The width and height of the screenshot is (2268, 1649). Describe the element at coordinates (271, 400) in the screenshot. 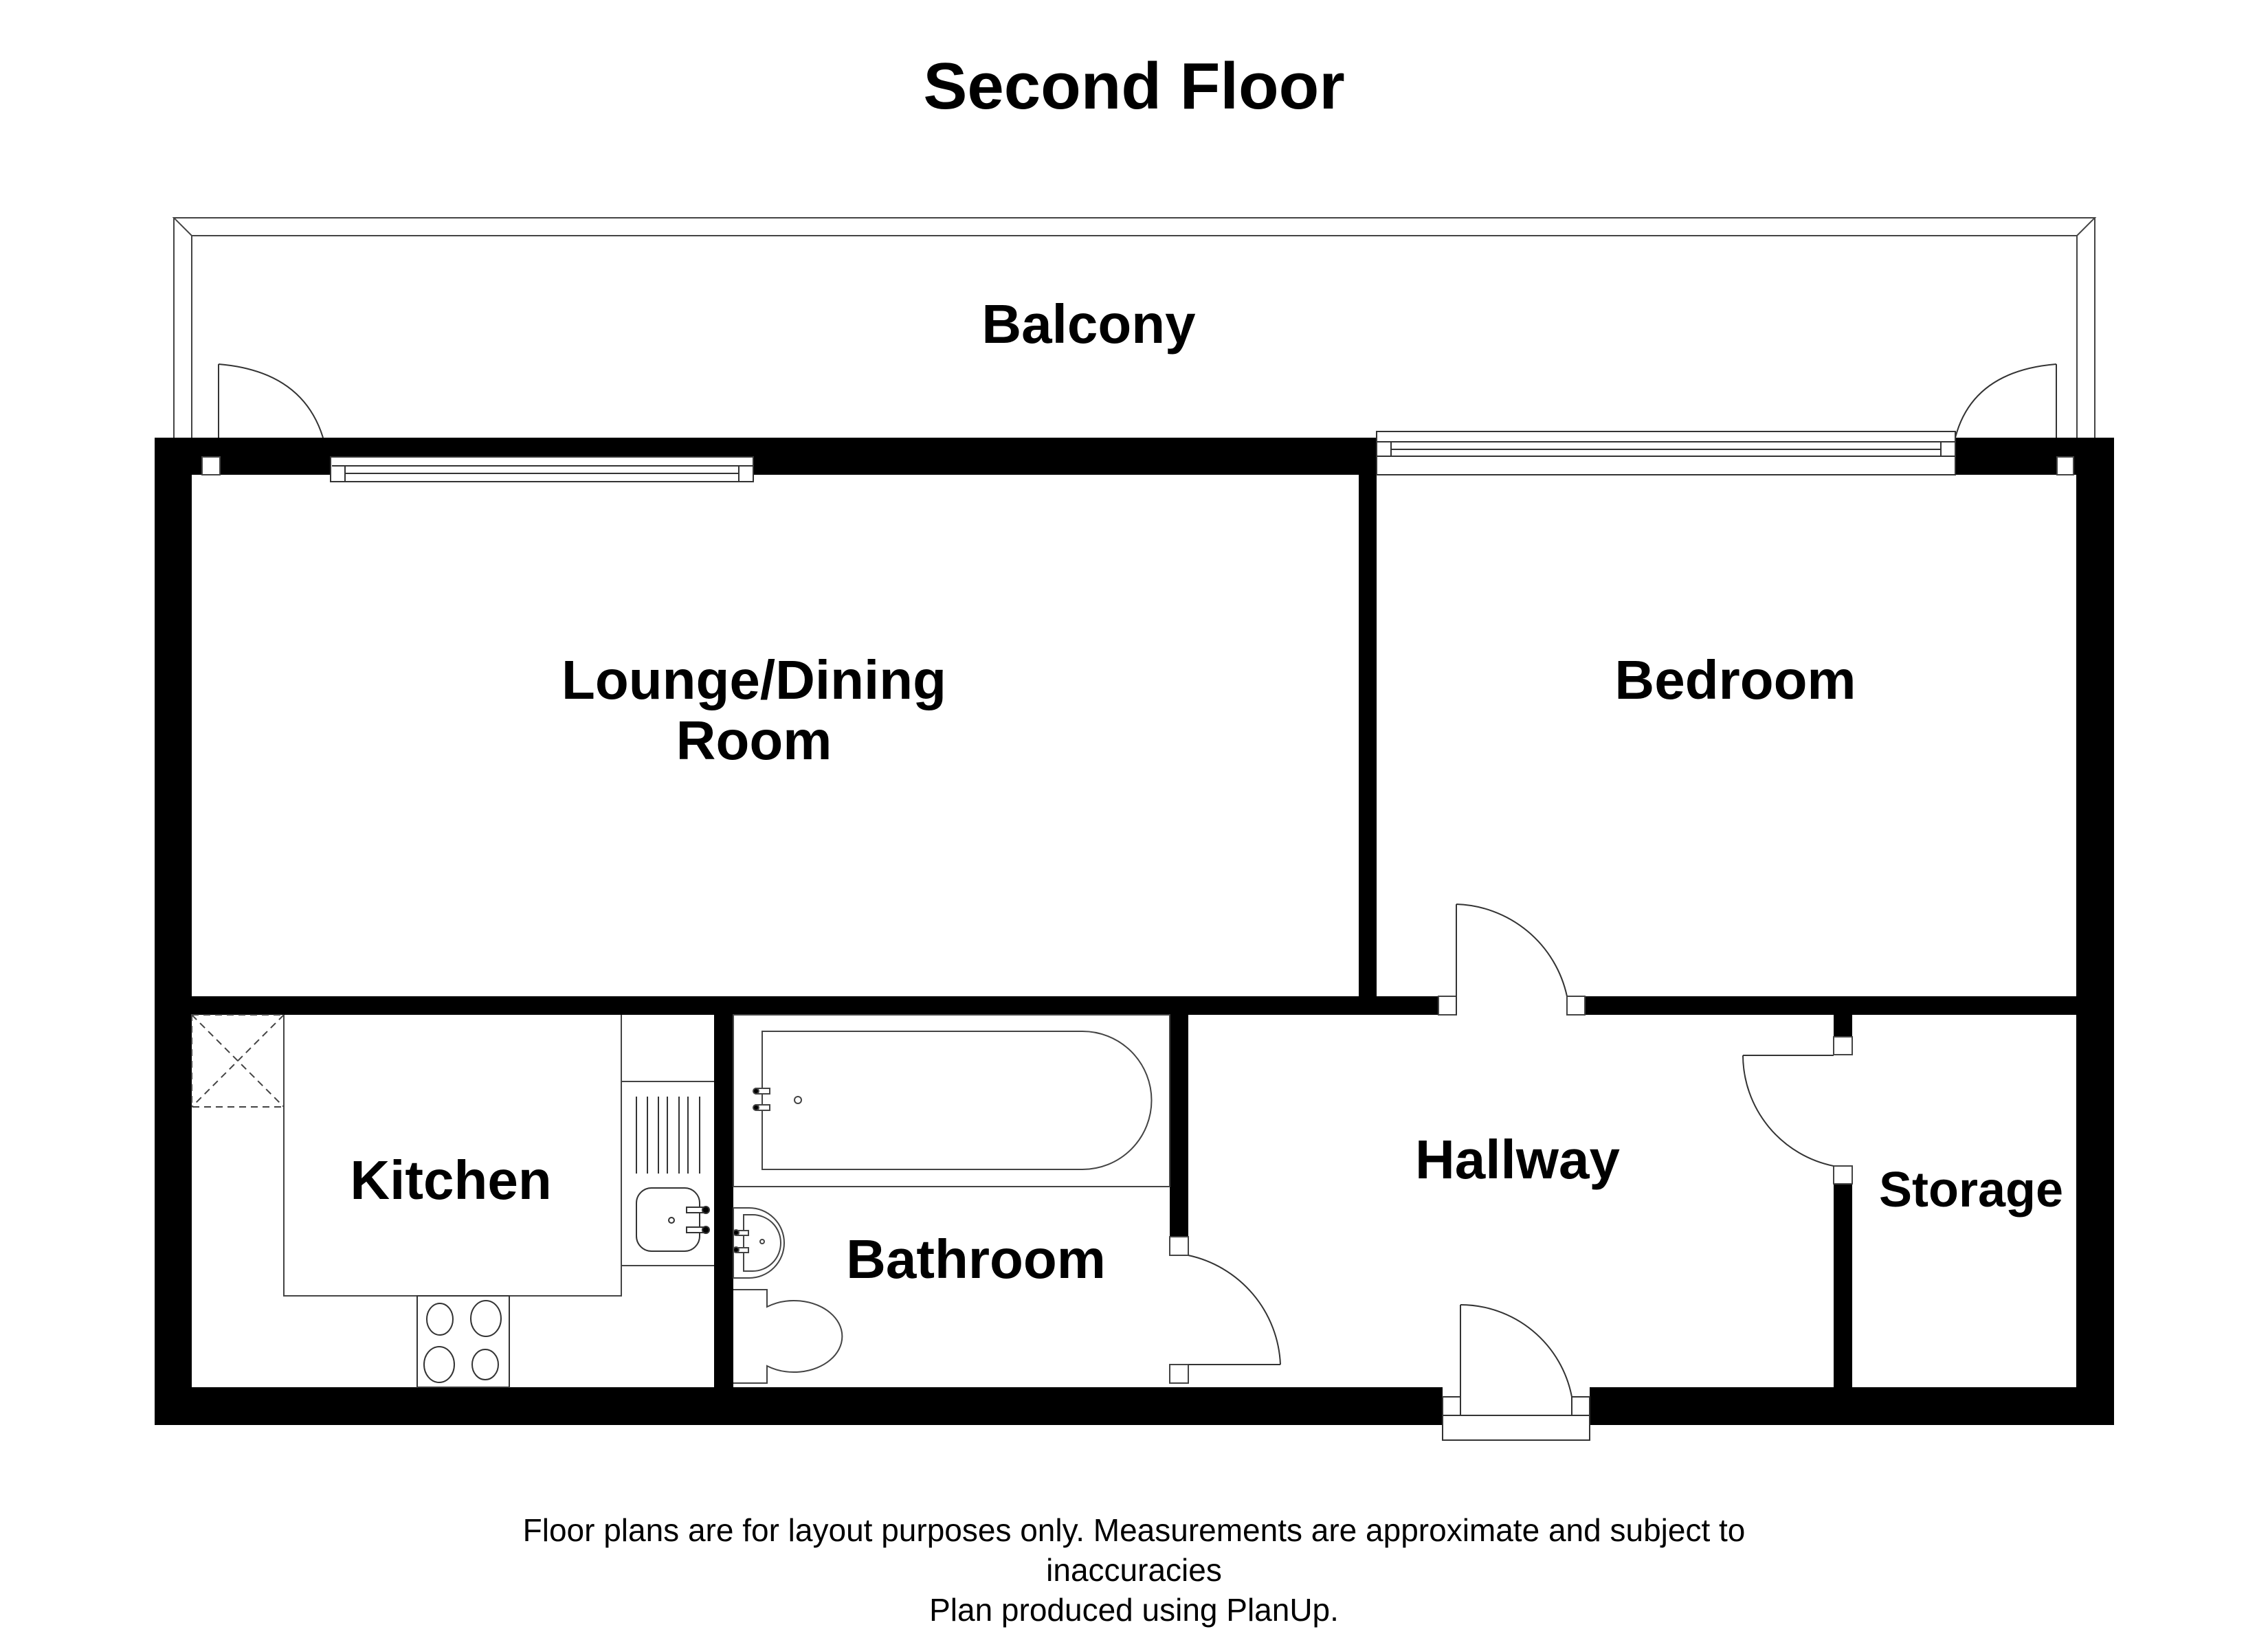

I see `balcony-door-left` at that location.